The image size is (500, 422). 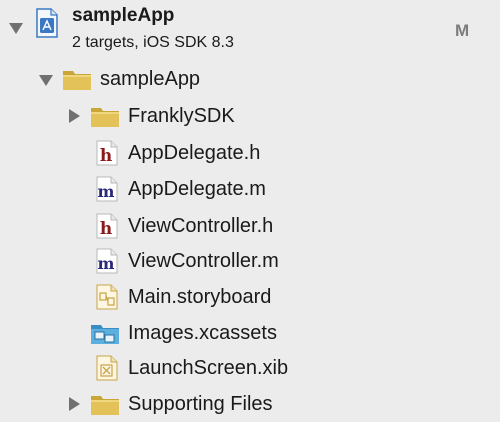 I want to click on tree-item-label: Main.storyboard, so click(x=200, y=297).